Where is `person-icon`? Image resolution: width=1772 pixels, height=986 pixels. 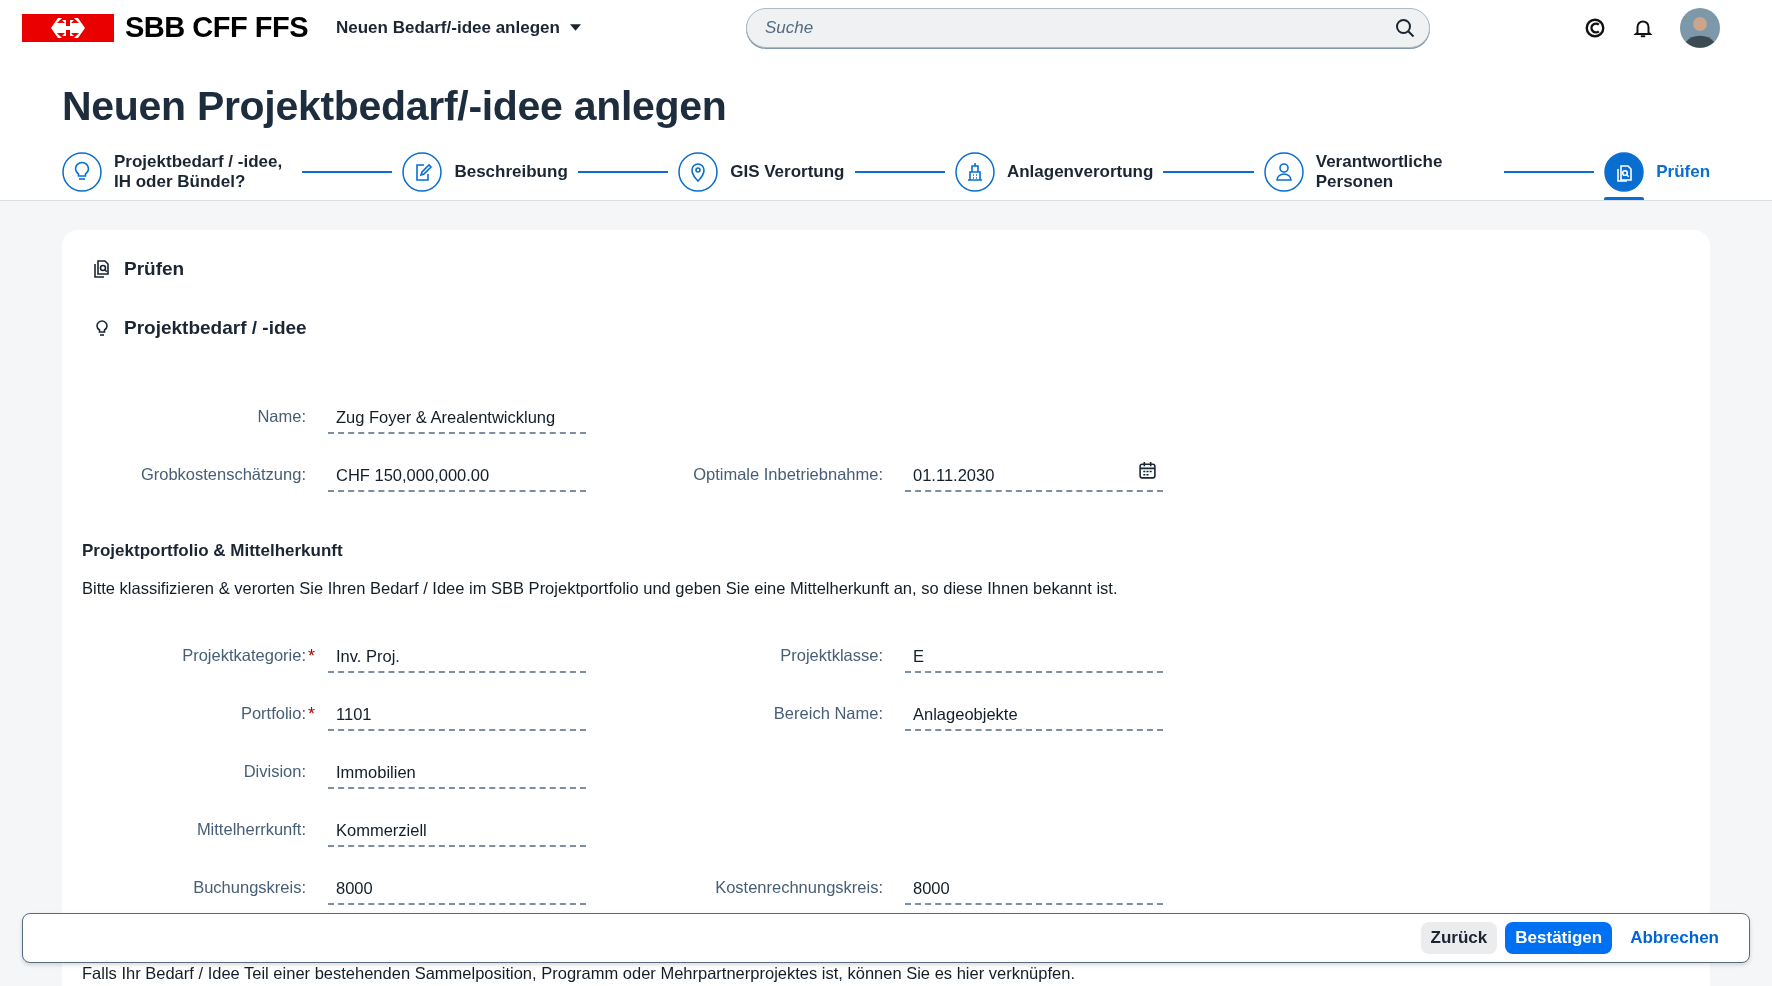
person-icon is located at coordinates (1283, 172).